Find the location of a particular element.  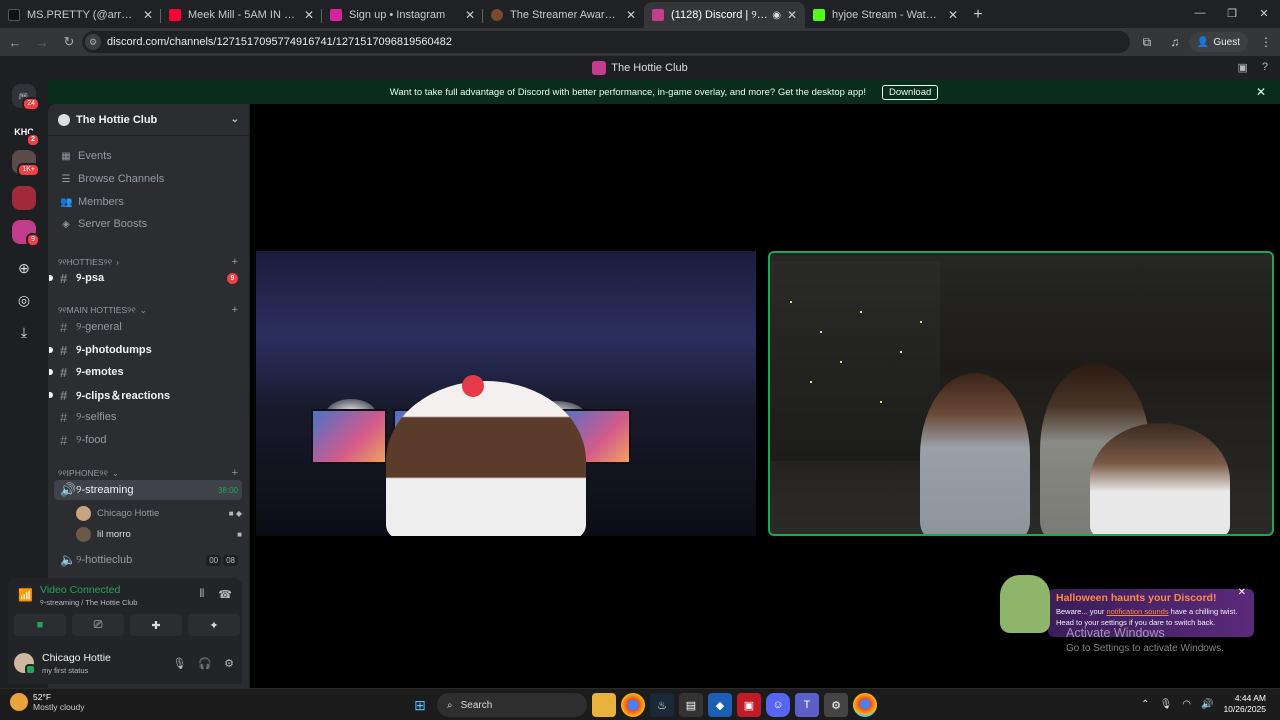

help-icon: ? is located at coordinates (1265, 67).